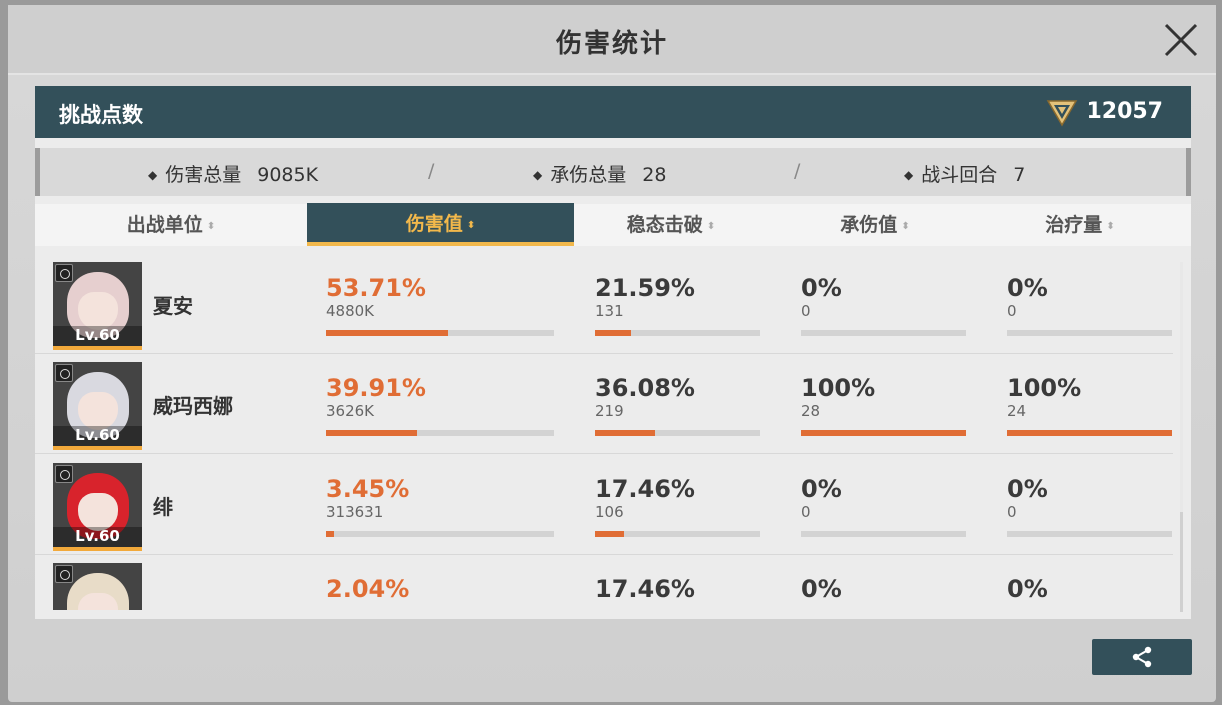 The height and width of the screenshot is (705, 1222). Describe the element at coordinates (233, 175) in the screenshot. I see `stat-total-damage: ◆ 伤害总量 9085K` at that location.